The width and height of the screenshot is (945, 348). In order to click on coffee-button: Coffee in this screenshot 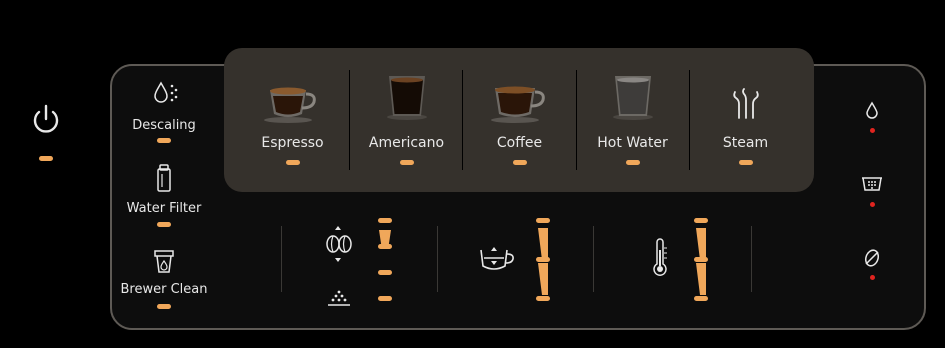, I will do `click(519, 120)`.